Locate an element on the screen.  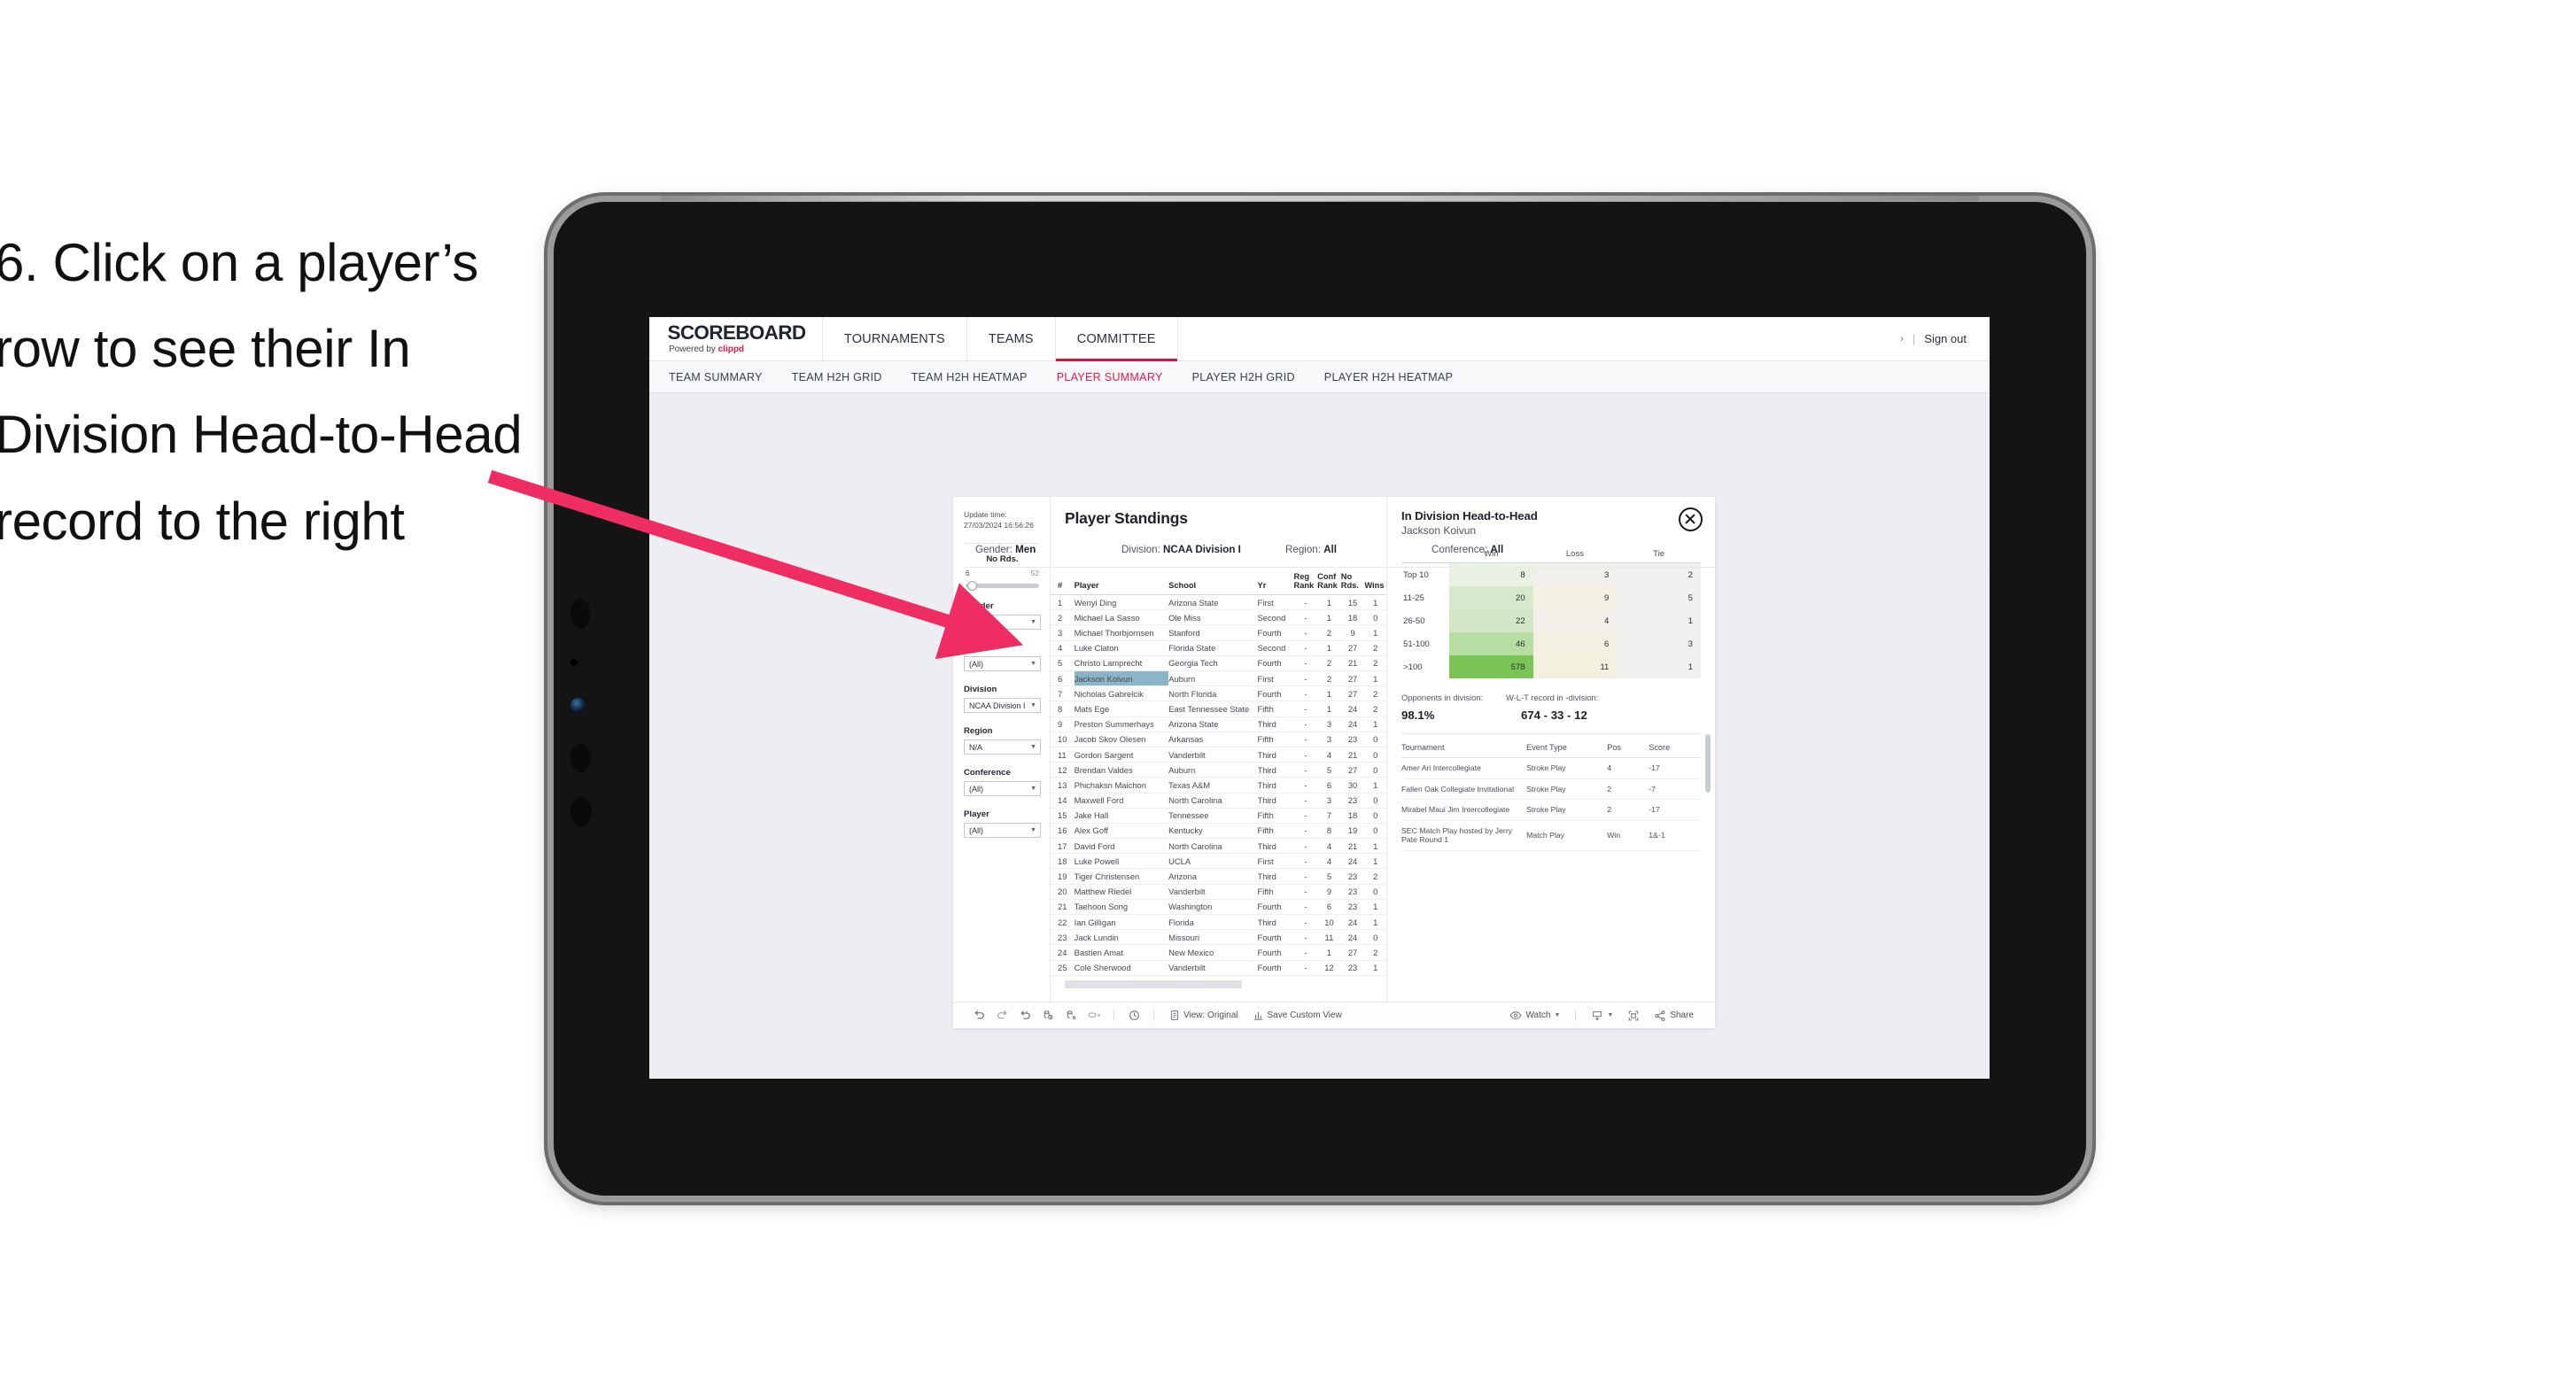
table-row: 25 Cole Sherwood Vanderbilt Fourth -12 23 1 is located at coordinates (1218, 968).